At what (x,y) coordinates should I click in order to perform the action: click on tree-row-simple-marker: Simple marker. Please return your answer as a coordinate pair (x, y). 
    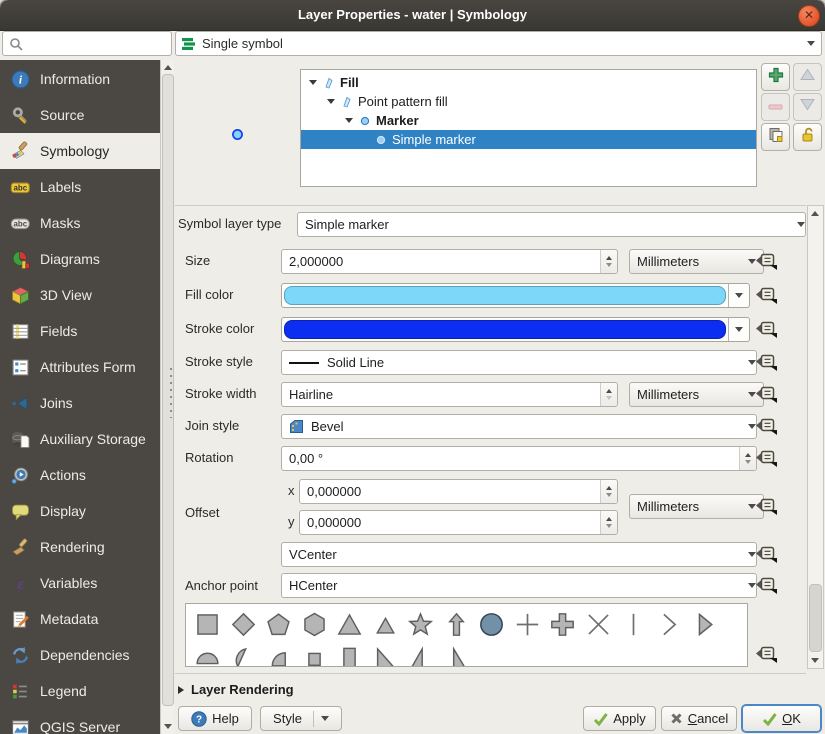
    Looking at the image, I should click on (528, 139).